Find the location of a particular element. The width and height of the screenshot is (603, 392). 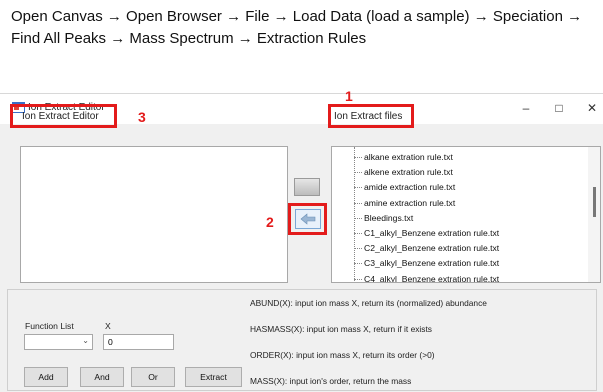

minimize-button: – is located at coordinates (526, 108).